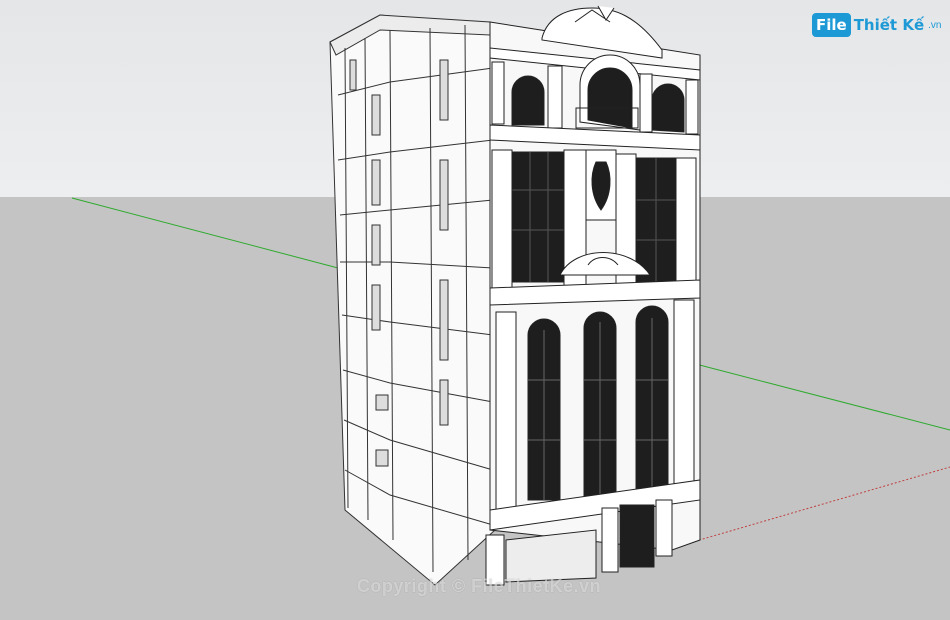  What do you see at coordinates (818, 396) in the screenshot?
I see `green-axis-line-right` at bounding box center [818, 396].